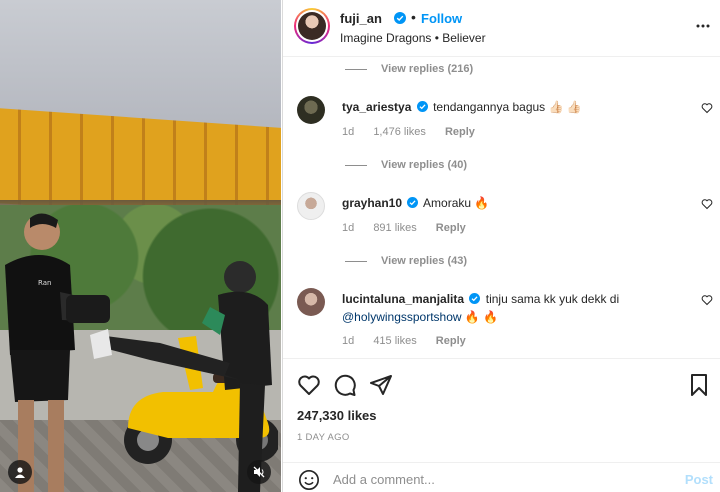 The image size is (720, 492). What do you see at coordinates (427, 69) in the screenshot?
I see `view-replies-label: View replies (216)` at bounding box center [427, 69].